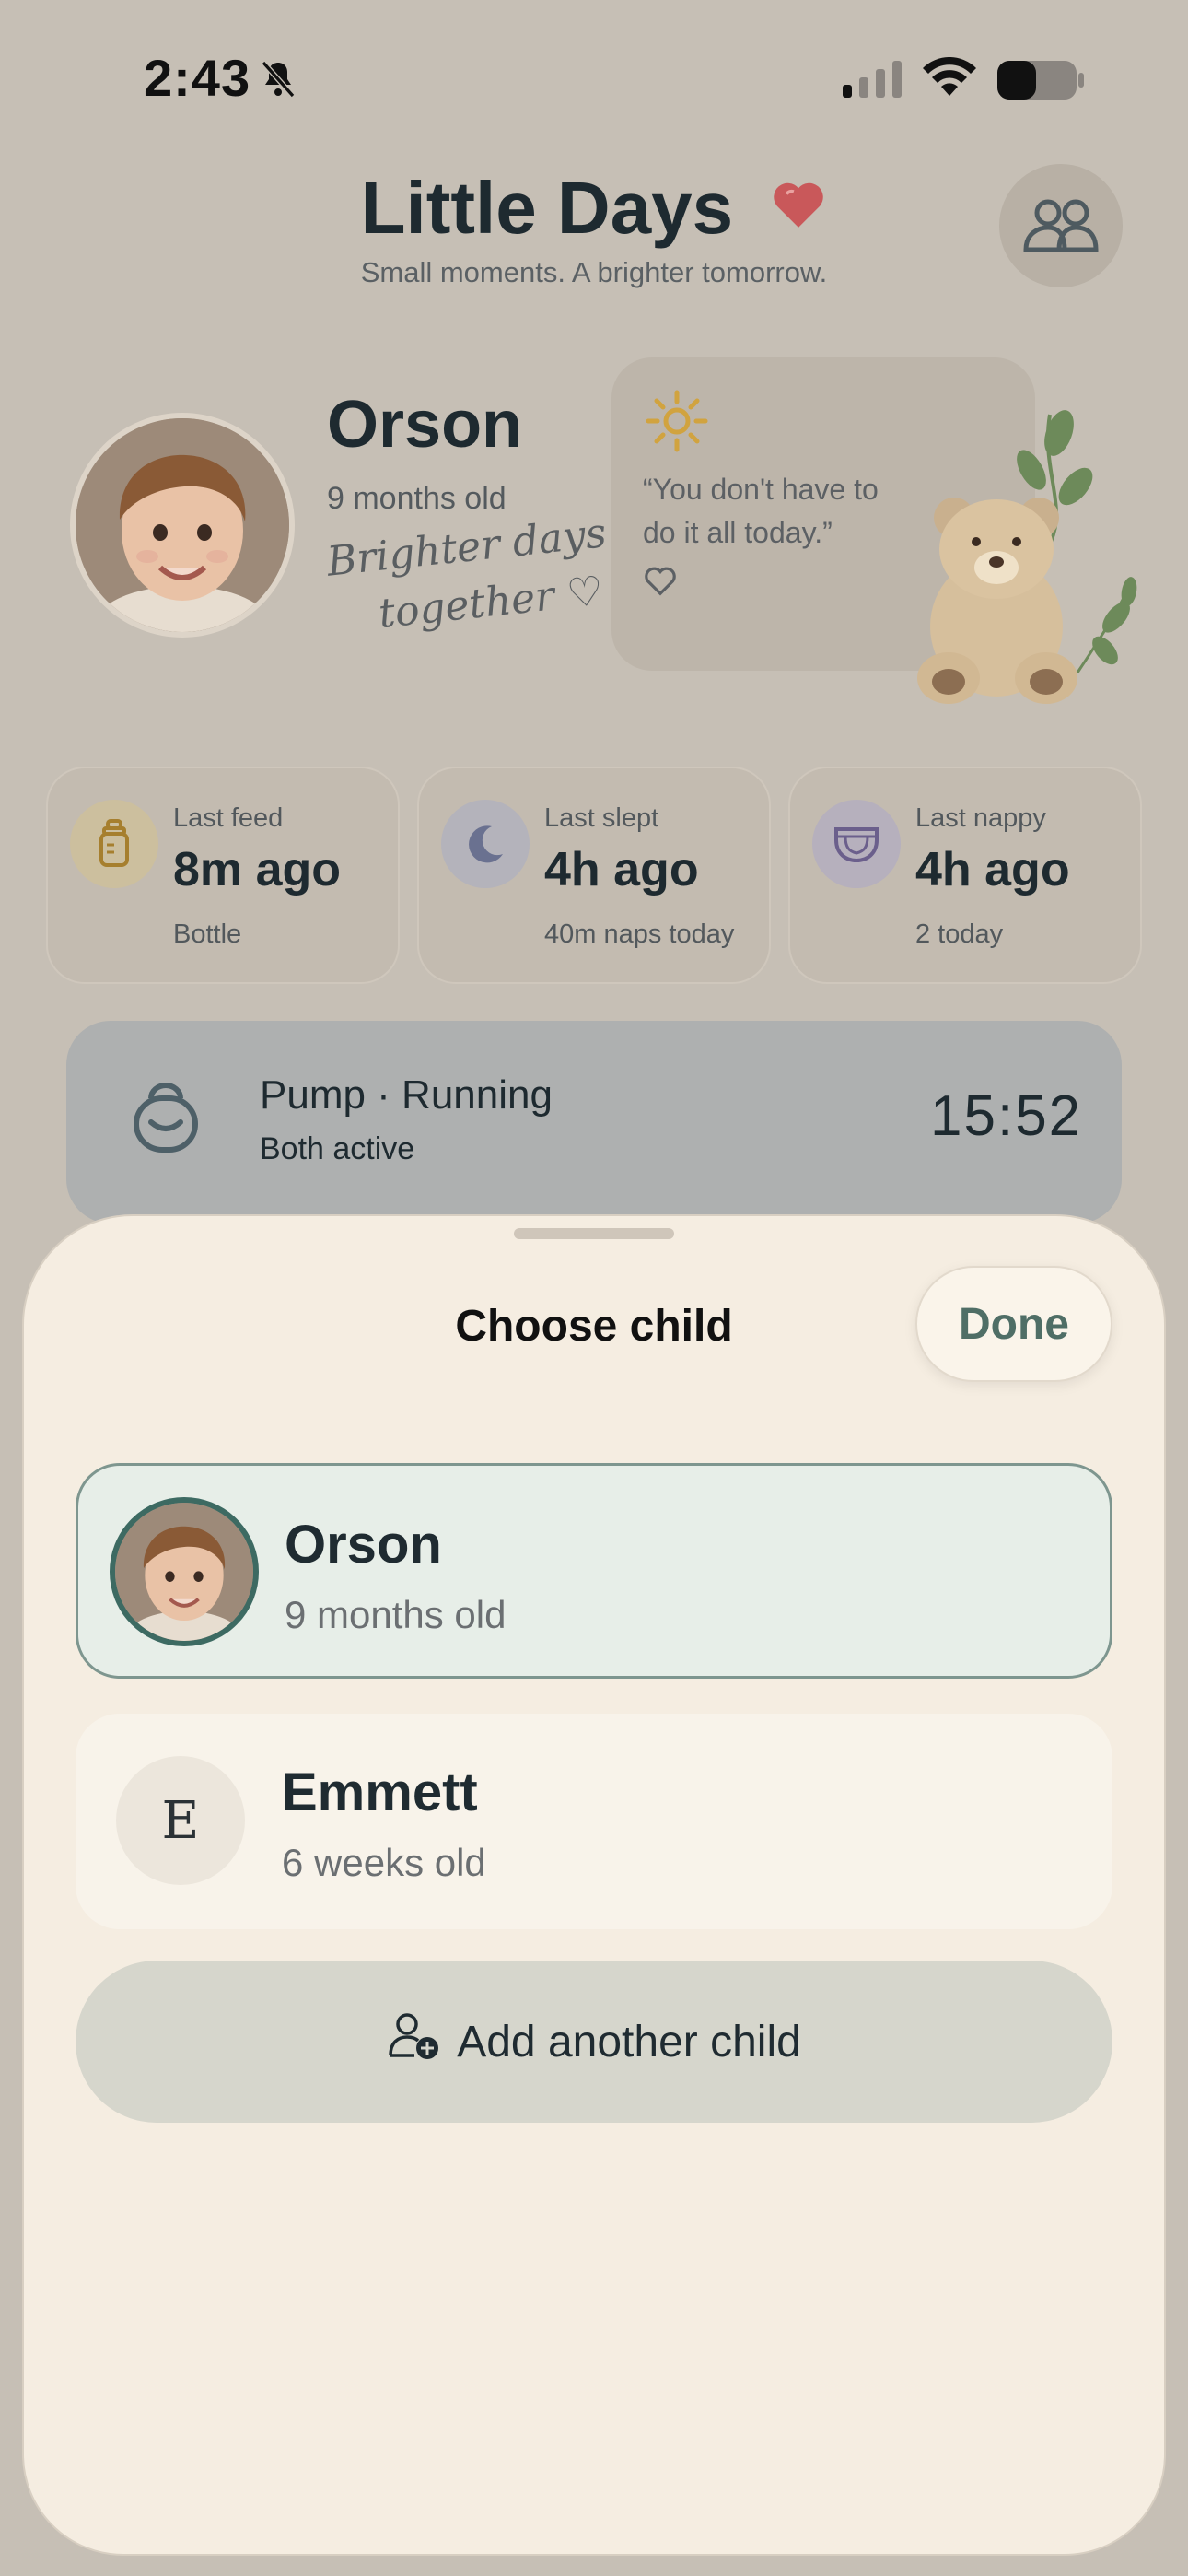 This screenshot has height=2576, width=1188. What do you see at coordinates (380, 1792) in the screenshot?
I see `child-row-name: Emmett` at bounding box center [380, 1792].